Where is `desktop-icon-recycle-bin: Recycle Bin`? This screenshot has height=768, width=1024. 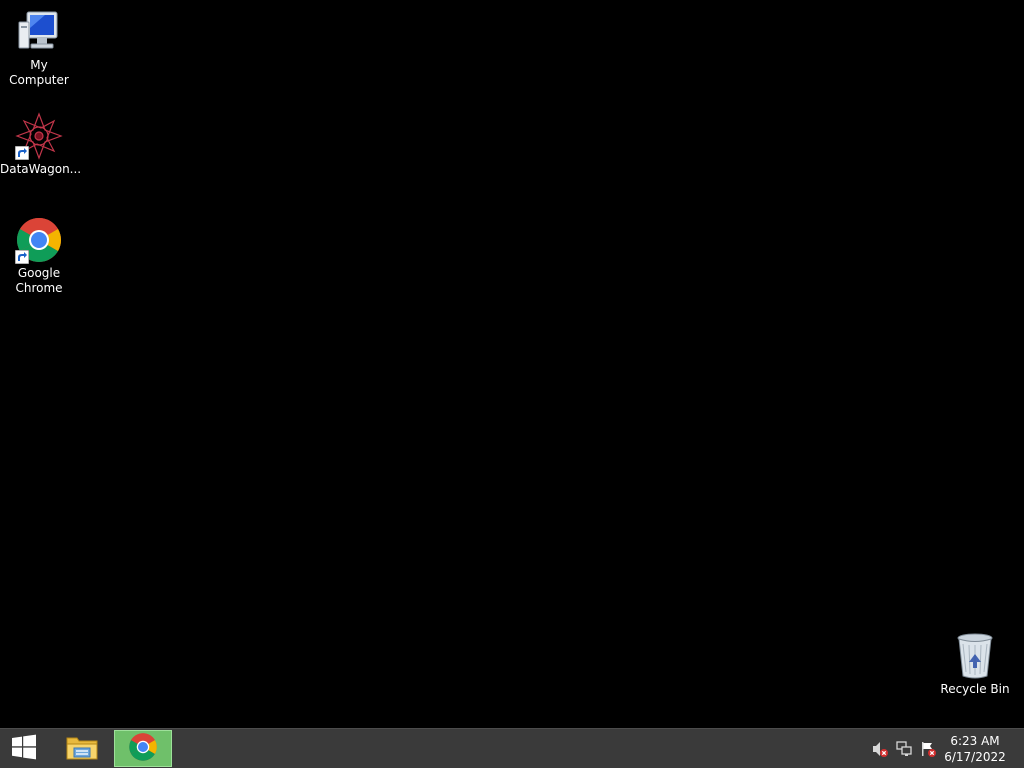
desktop-icon-recycle-bin: Recycle Bin is located at coordinates (975, 664).